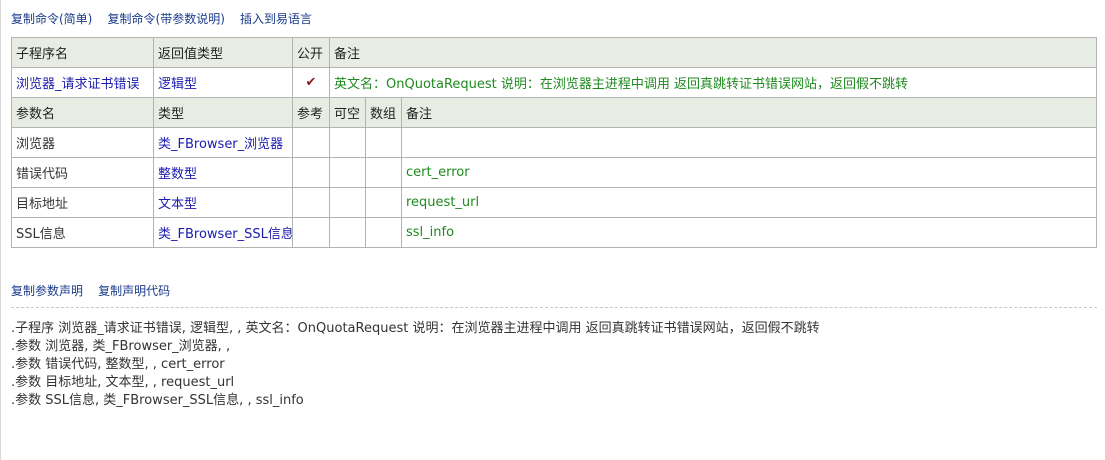 The width and height of the screenshot is (1105, 460). Describe the element at coordinates (223, 172) in the screenshot. I see `param-type: 整数型` at that location.